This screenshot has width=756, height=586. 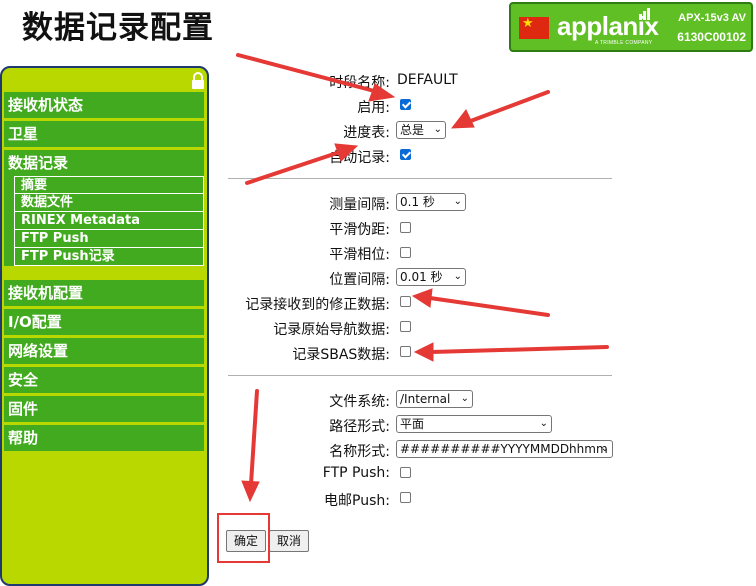 What do you see at coordinates (104, 134) in the screenshot?
I see `sidebar-item-satellites: 卫星` at bounding box center [104, 134].